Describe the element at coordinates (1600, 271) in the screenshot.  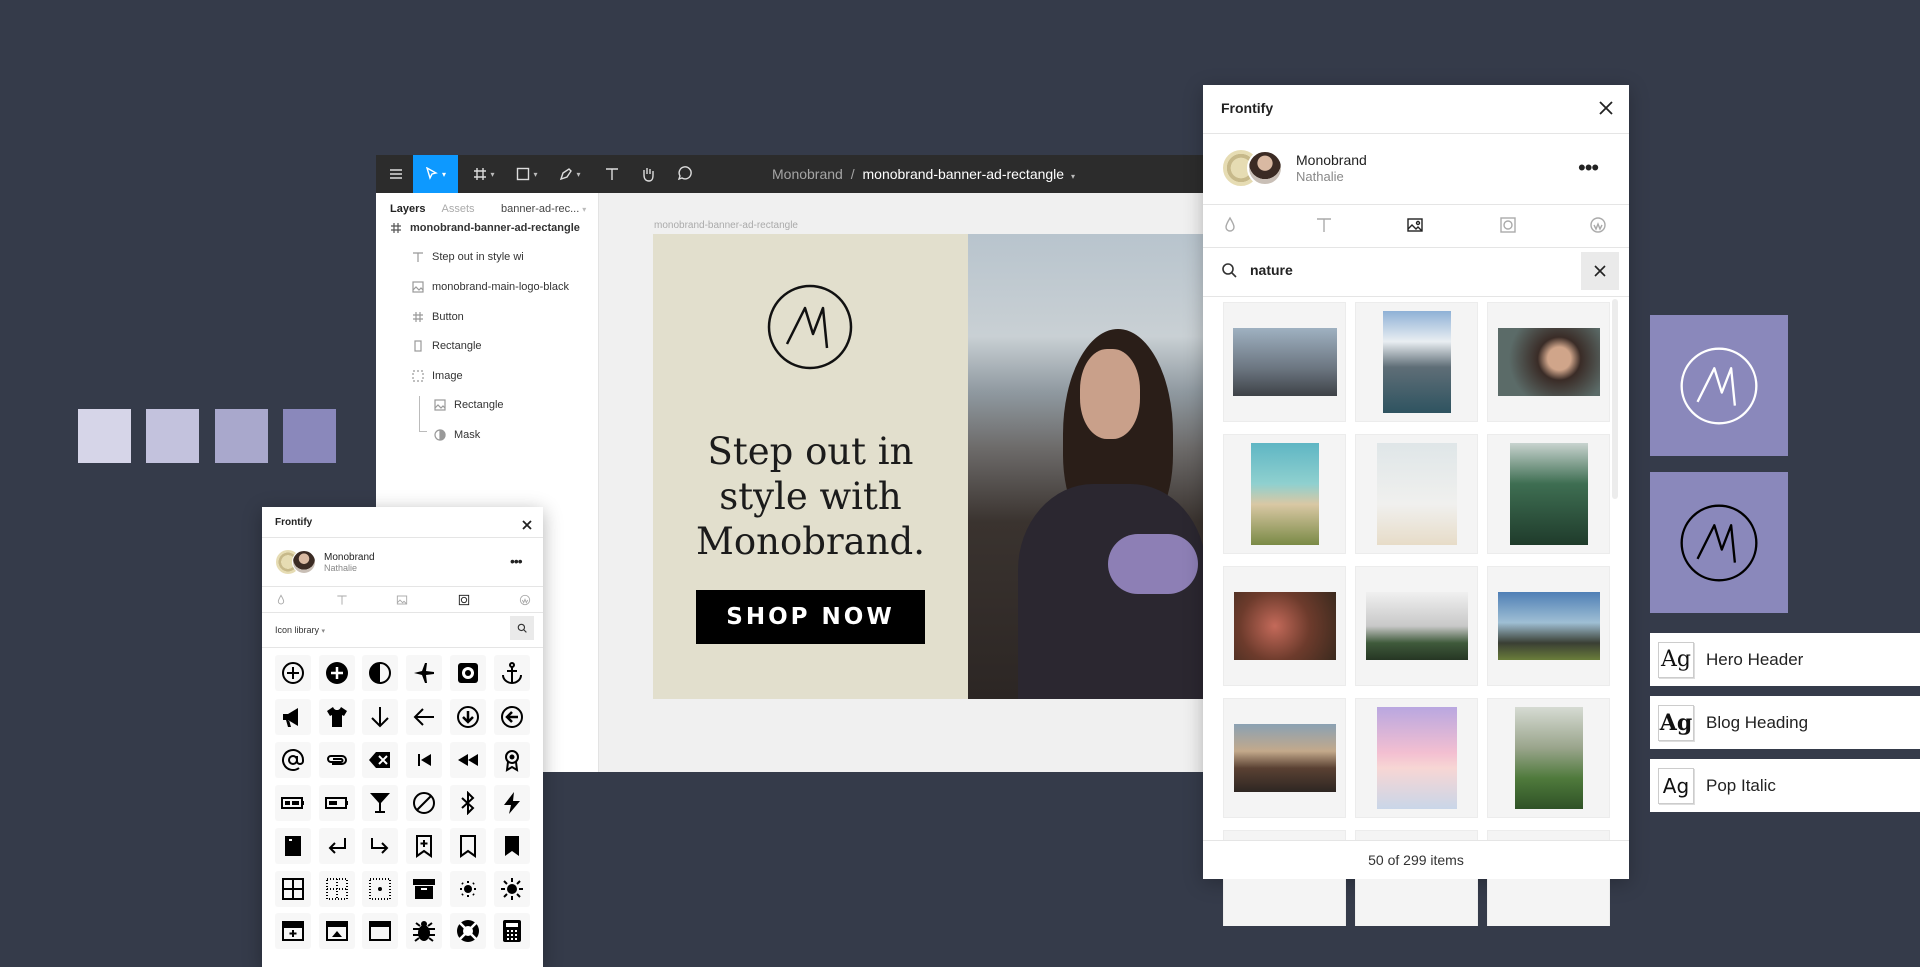
I see `clear-search-button` at that location.